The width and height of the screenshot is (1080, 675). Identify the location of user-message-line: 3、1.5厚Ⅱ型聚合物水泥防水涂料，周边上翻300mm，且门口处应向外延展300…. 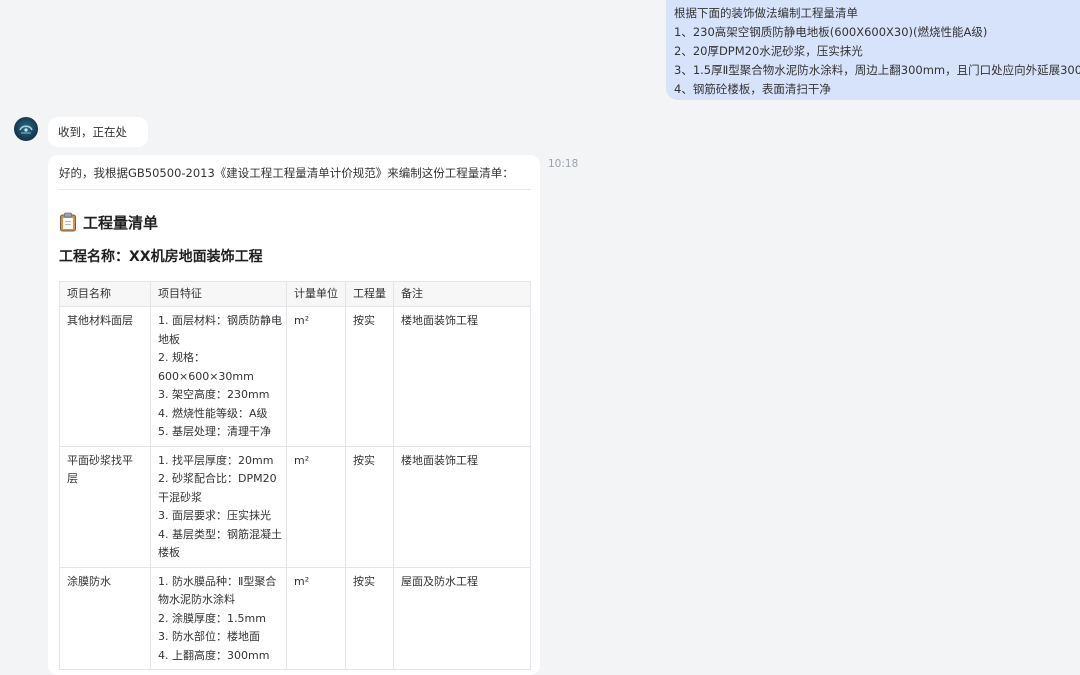
(877, 70).